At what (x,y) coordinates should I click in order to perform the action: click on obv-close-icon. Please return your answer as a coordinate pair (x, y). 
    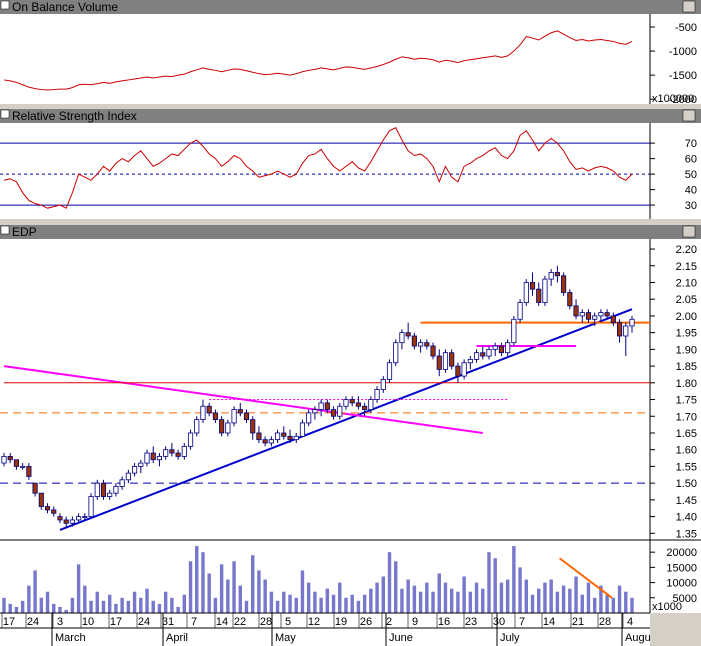
    Looking at the image, I should click on (689, 6).